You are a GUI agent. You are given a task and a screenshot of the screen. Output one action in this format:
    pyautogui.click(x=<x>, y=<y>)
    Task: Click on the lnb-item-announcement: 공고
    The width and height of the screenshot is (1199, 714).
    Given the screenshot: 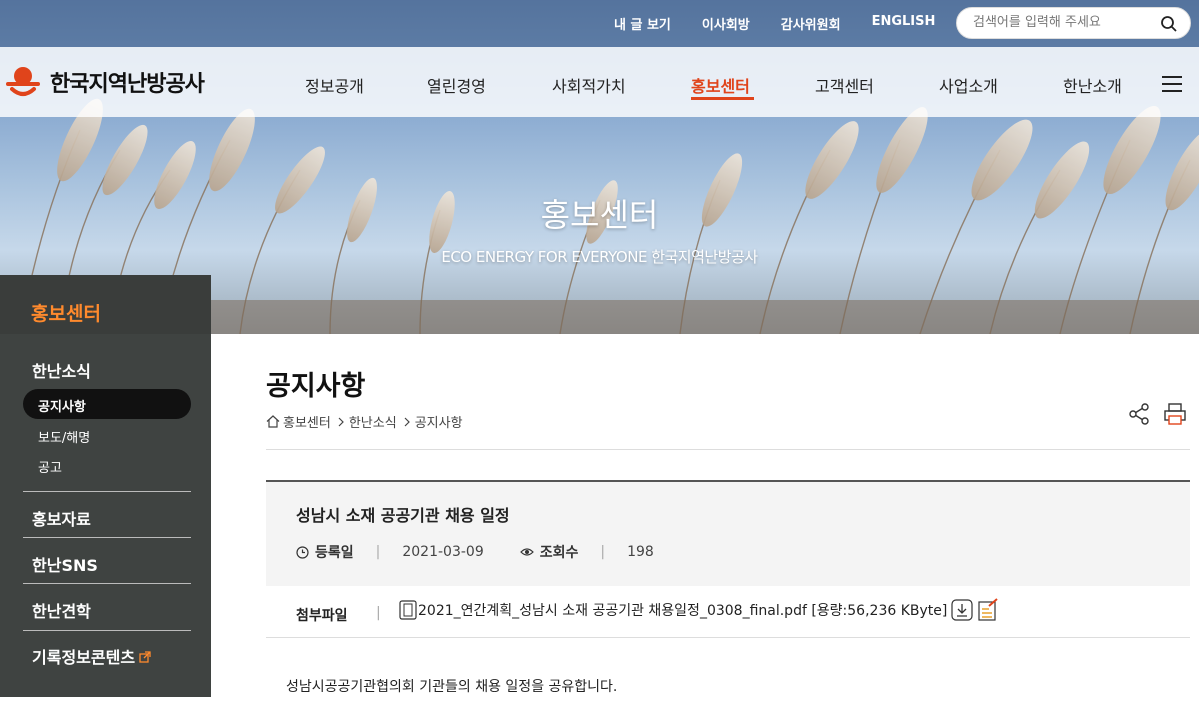 What is the action you would take?
    pyautogui.click(x=107, y=465)
    